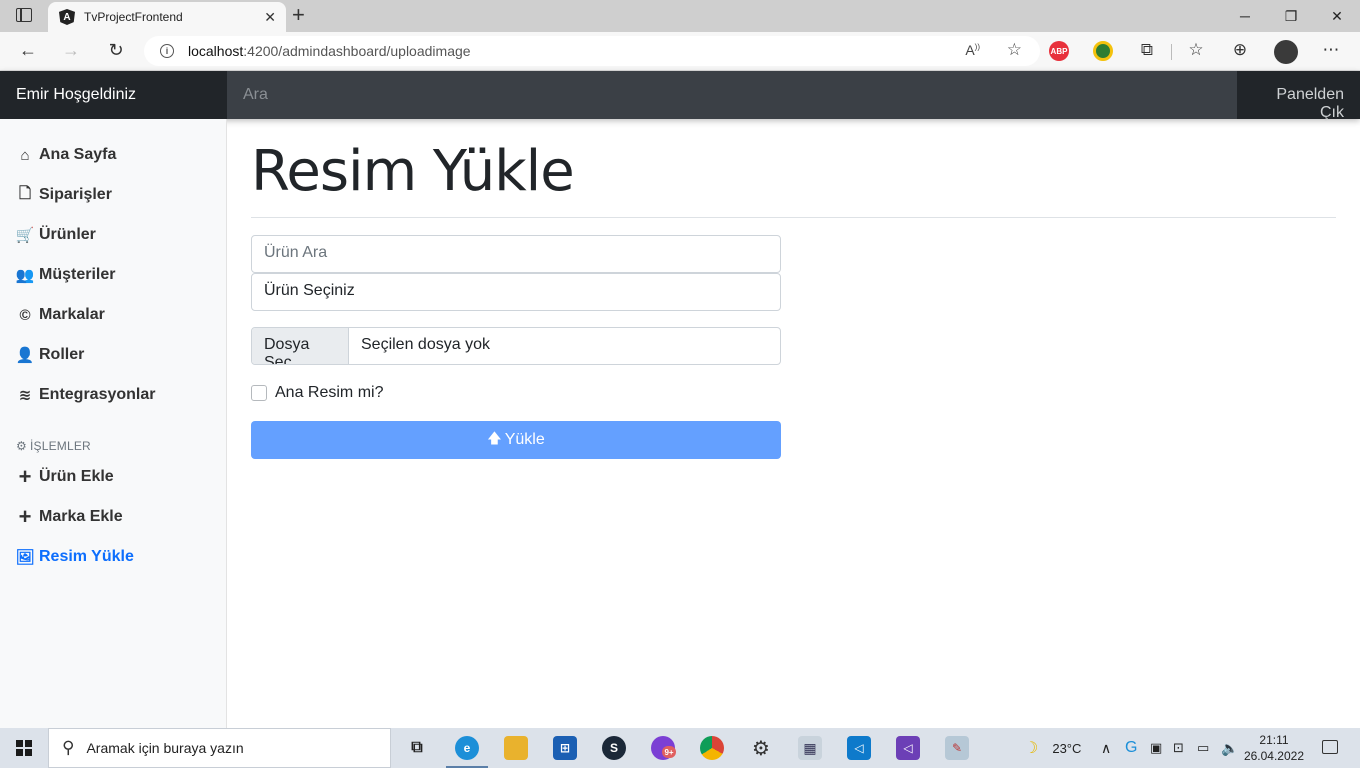 Image resolution: width=1360 pixels, height=768 pixels. I want to click on start-button, so click(24, 748).